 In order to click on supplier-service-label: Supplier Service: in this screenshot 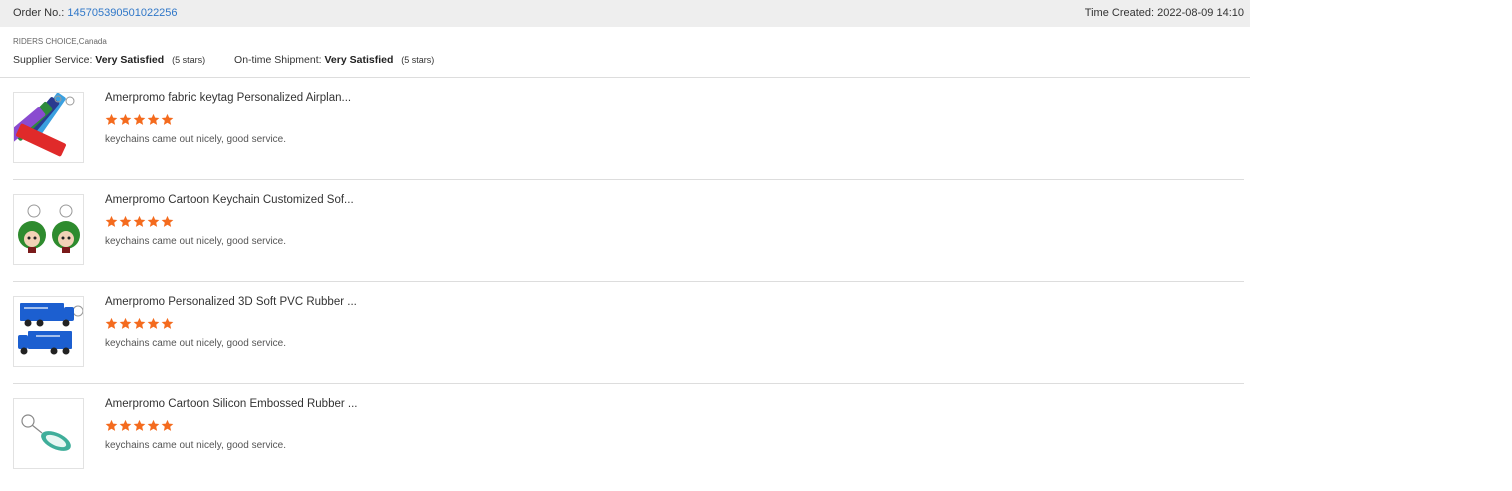, I will do `click(53, 60)`.